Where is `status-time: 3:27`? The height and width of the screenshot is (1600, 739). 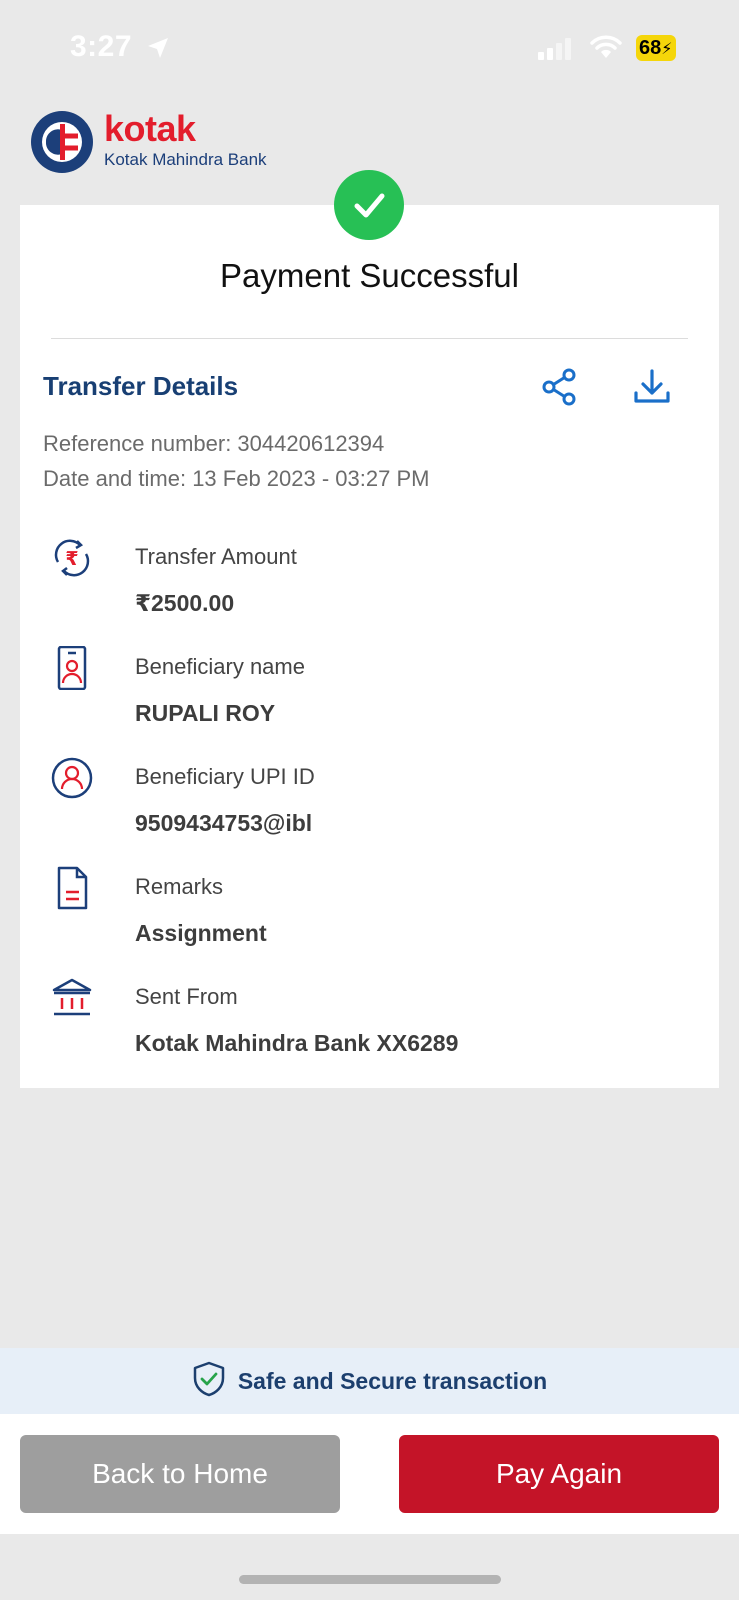
status-time: 3:27 is located at coordinates (101, 46).